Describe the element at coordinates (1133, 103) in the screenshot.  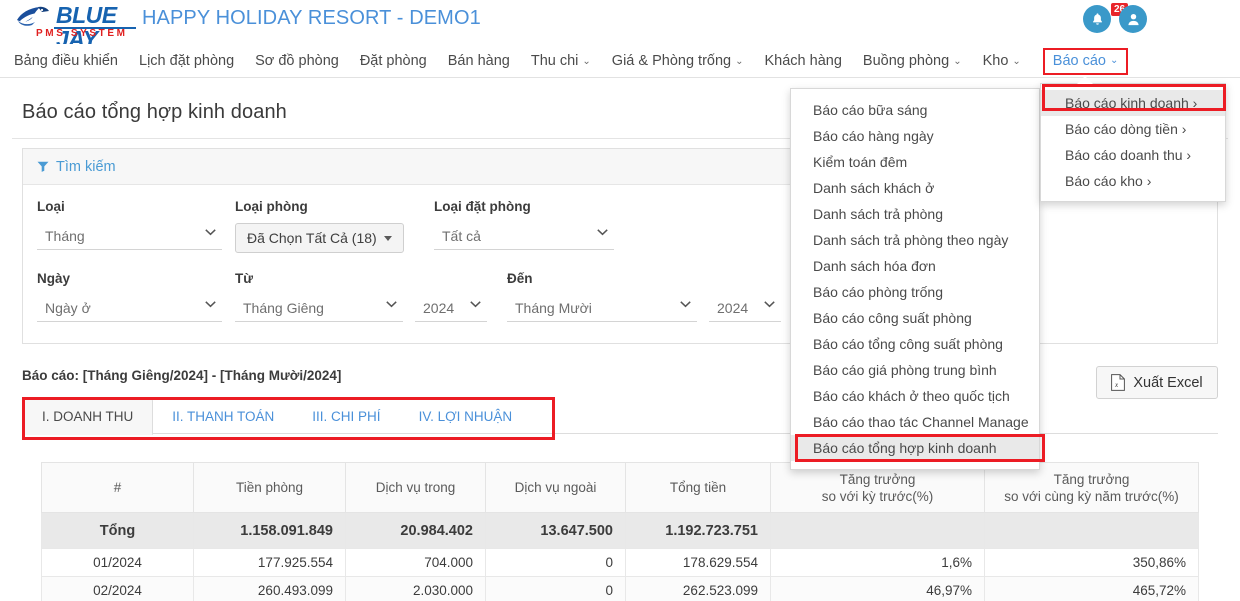
I see `submenu-item-0: Báo cáo kinh doanh ›` at that location.